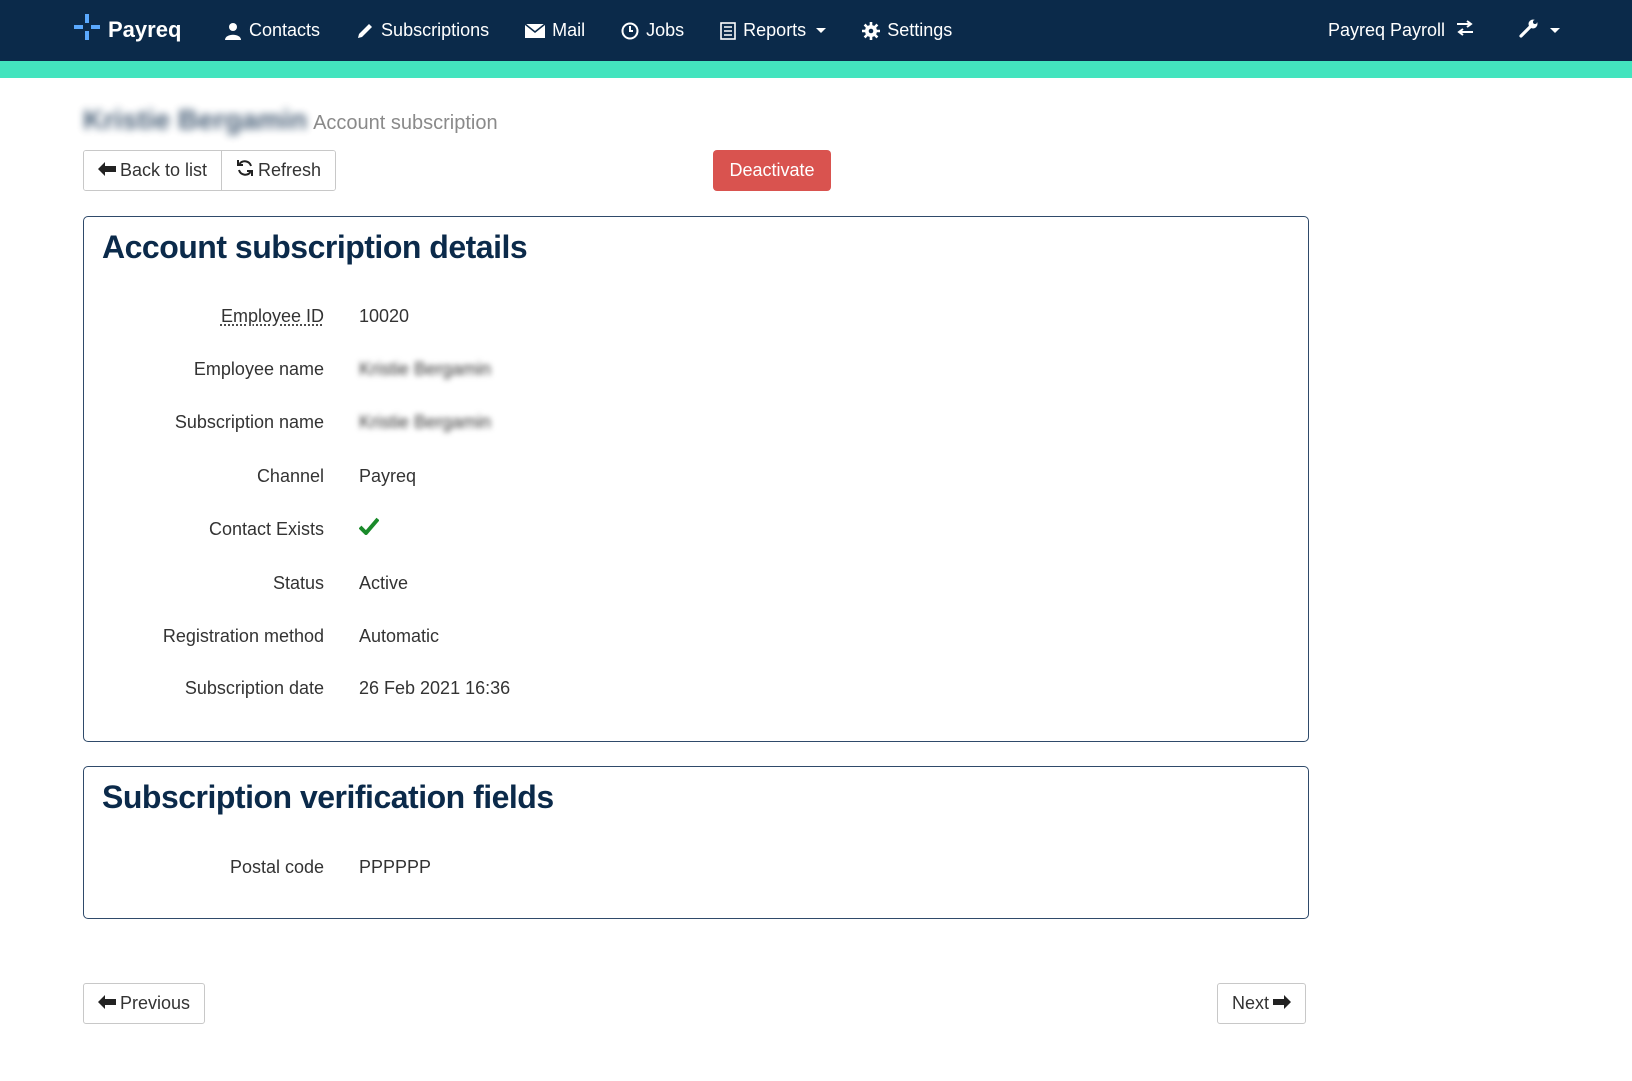  I want to click on nav-item-jobs: Jobs, so click(652, 30).